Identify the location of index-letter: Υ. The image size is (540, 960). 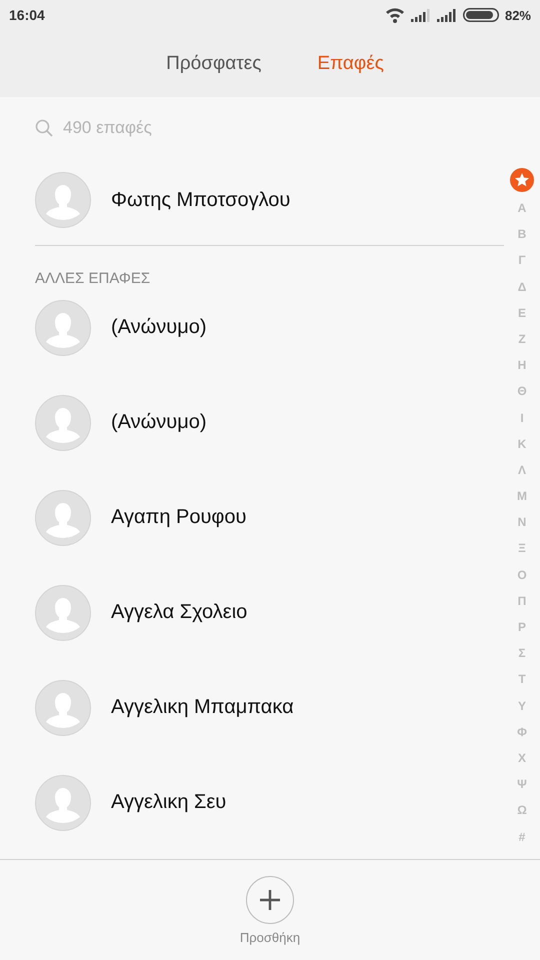
(522, 705).